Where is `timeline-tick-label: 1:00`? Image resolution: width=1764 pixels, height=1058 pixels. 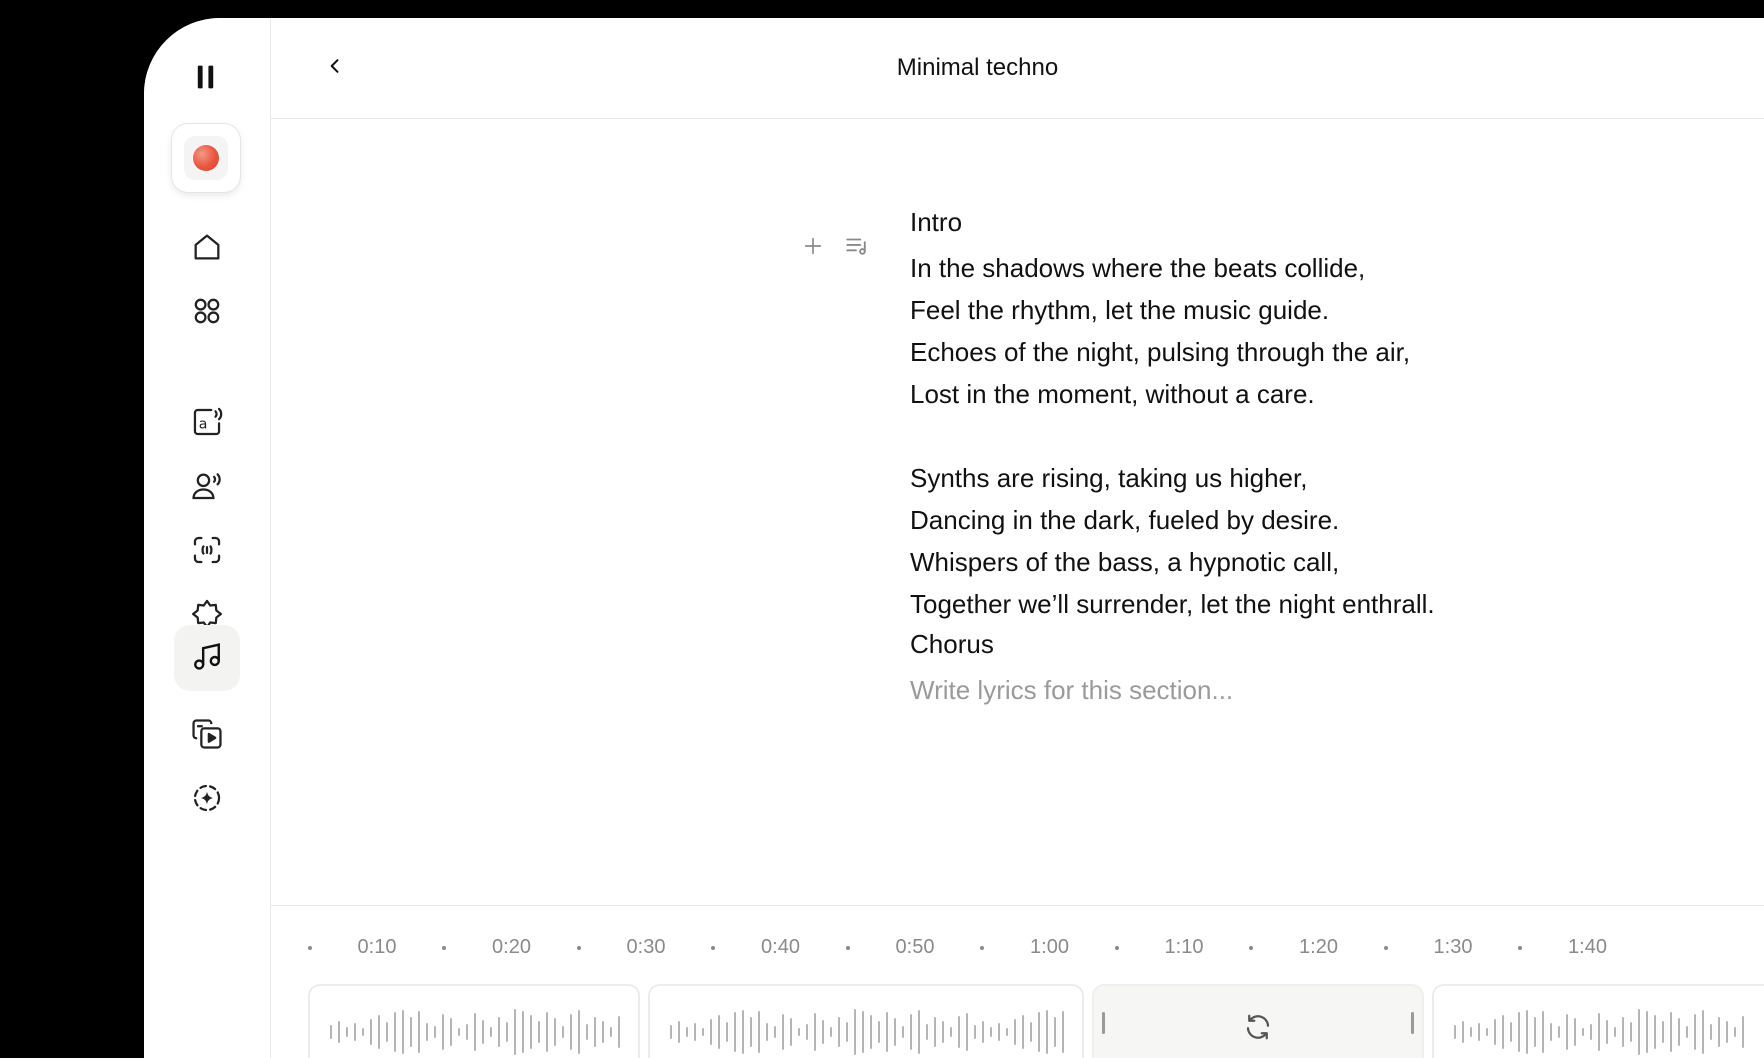
timeline-tick-label: 1:00 is located at coordinates (1049, 947).